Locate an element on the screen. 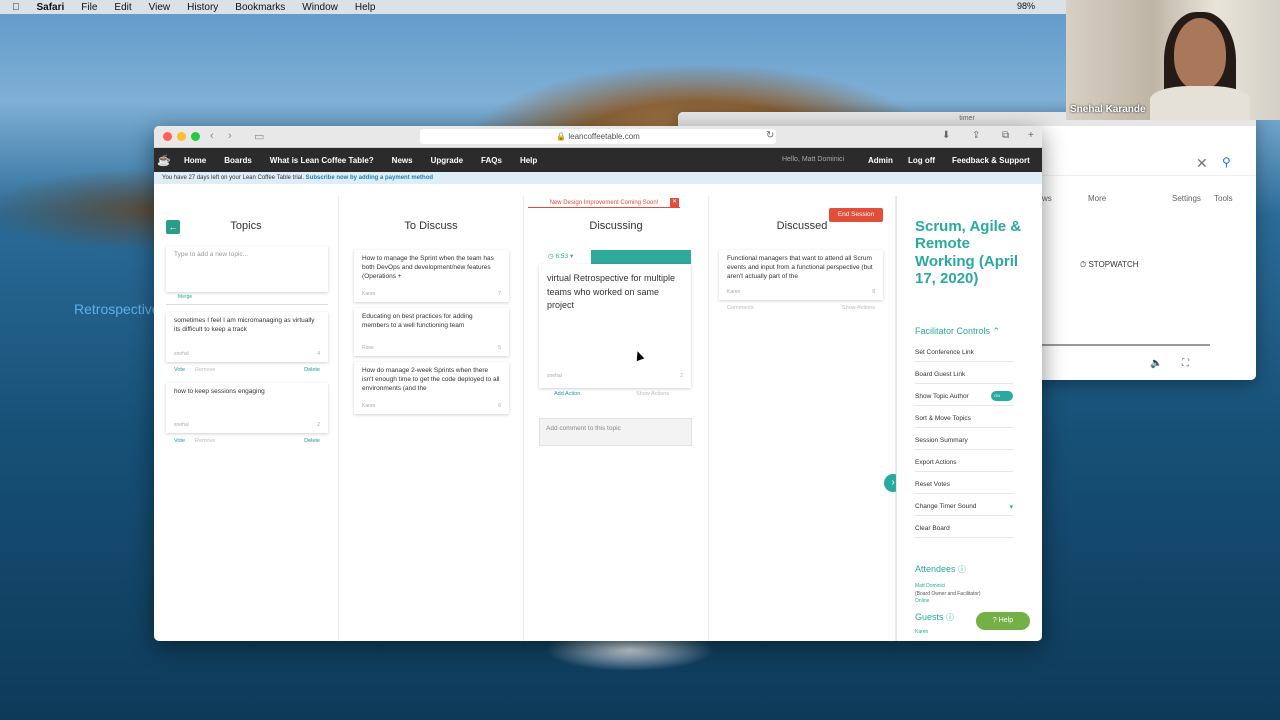 This screenshot has height=720, width=1280. comment-input: Add comment to this topic is located at coordinates (615, 432).